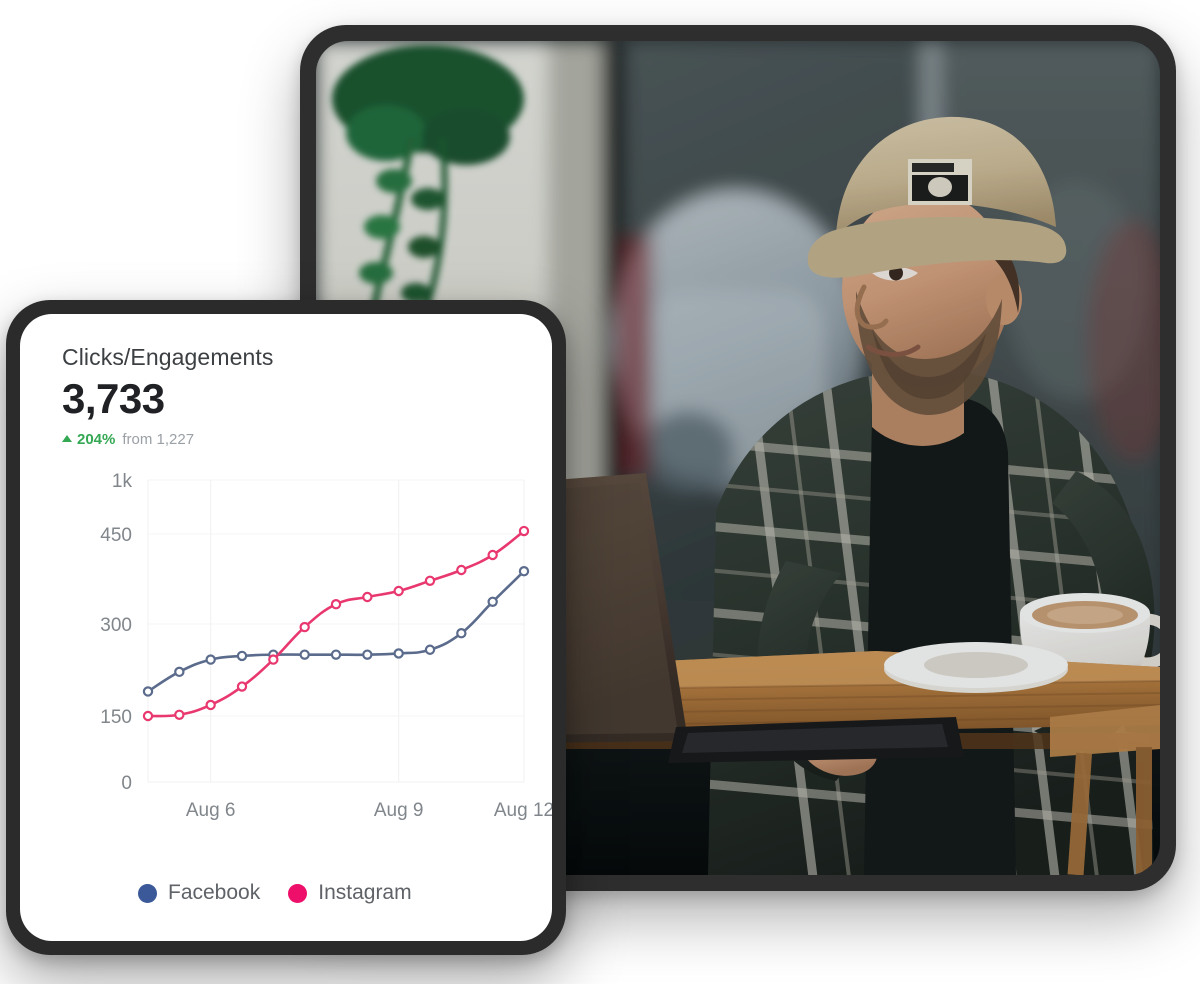 The image size is (1200, 984). I want to click on legend-item-facebook: Facebook, so click(199, 893).